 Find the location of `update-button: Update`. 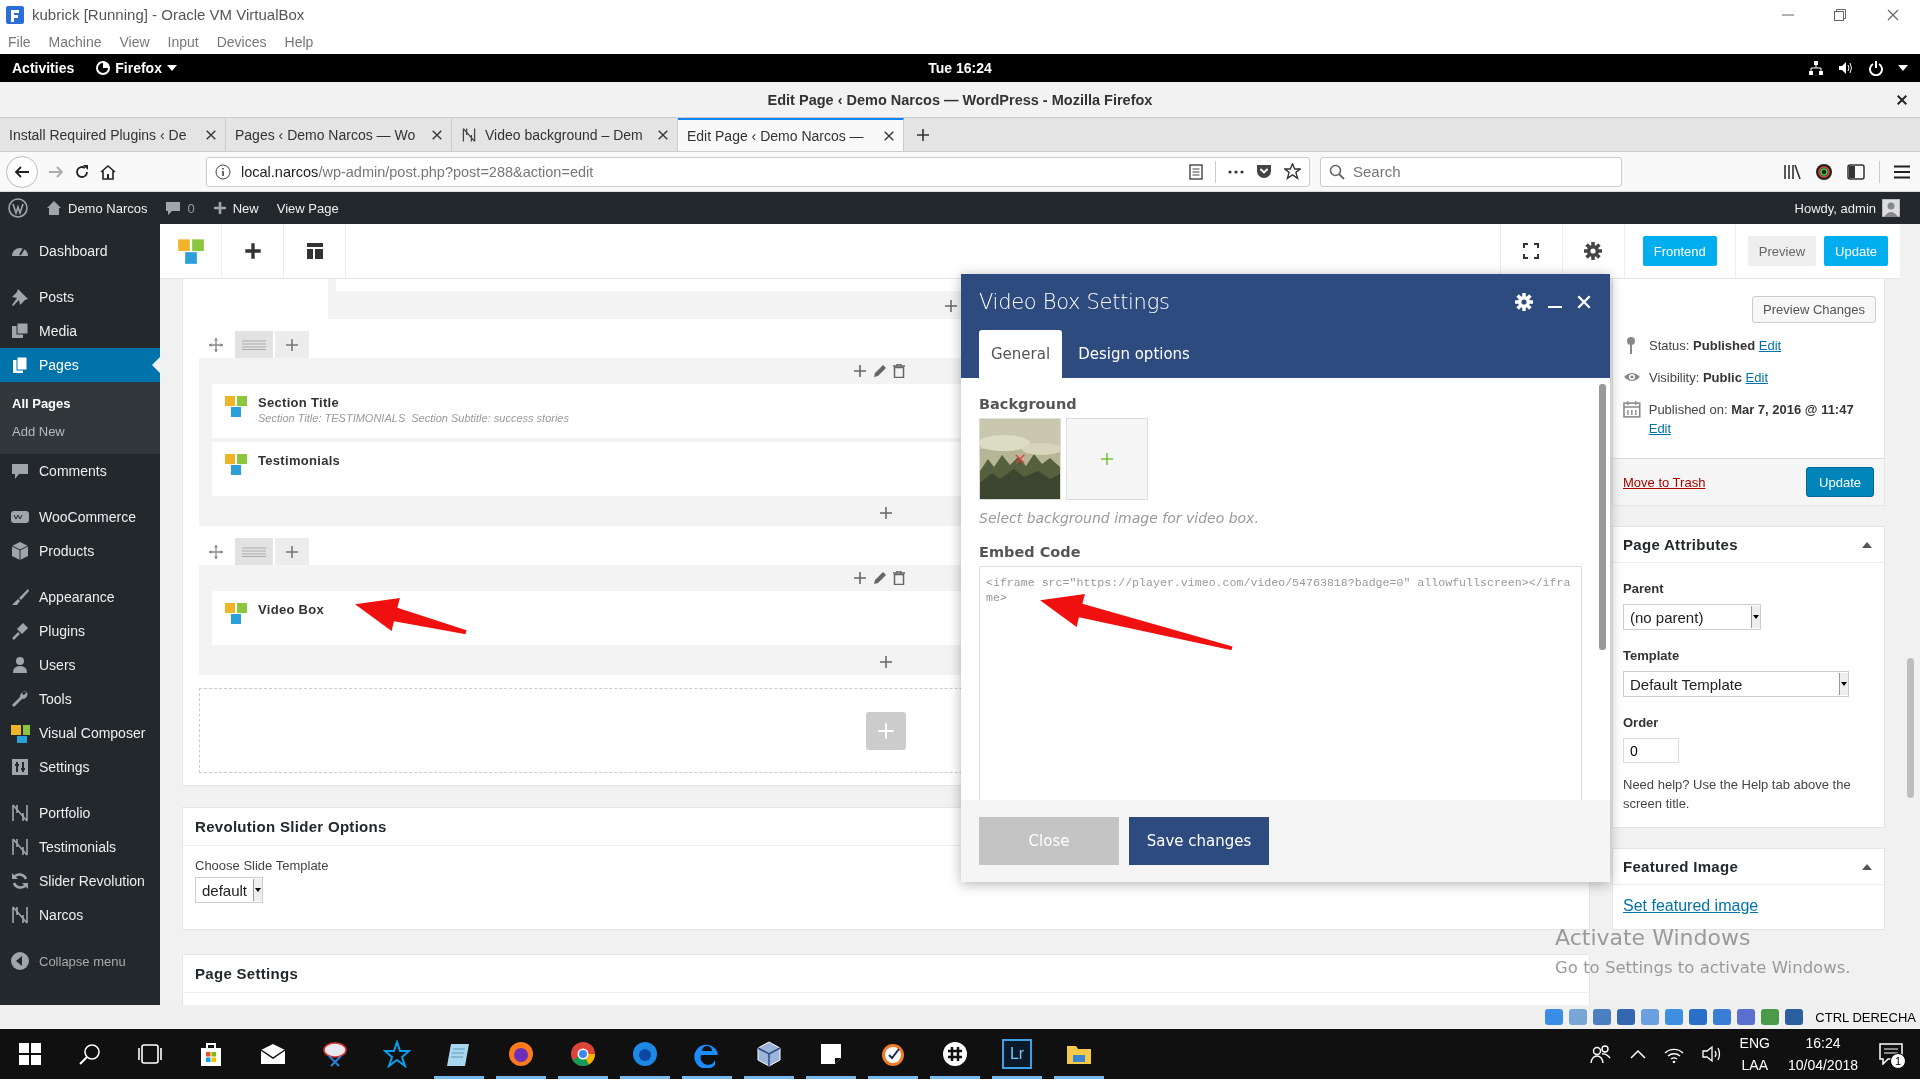

update-button: Update is located at coordinates (1840, 482).